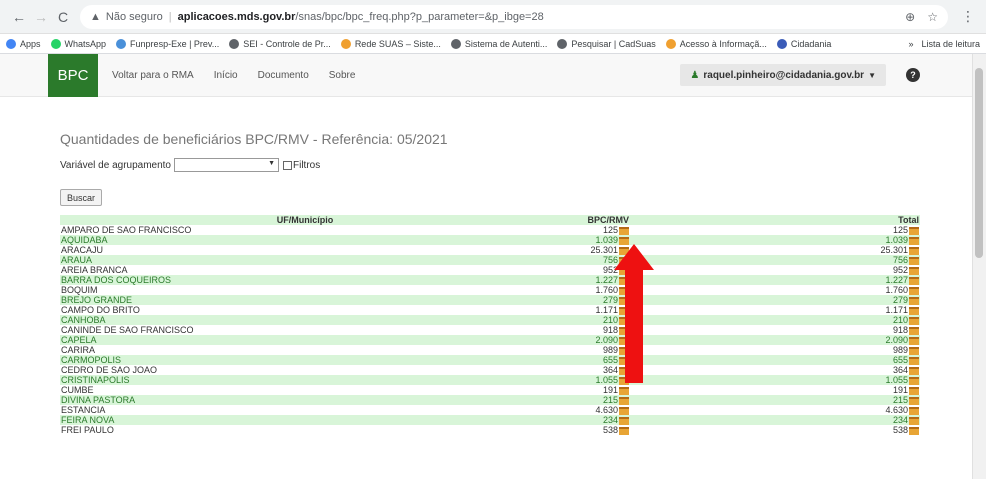 The height and width of the screenshot is (479, 986). I want to click on municipio-cell: CUMBE, so click(305, 390).